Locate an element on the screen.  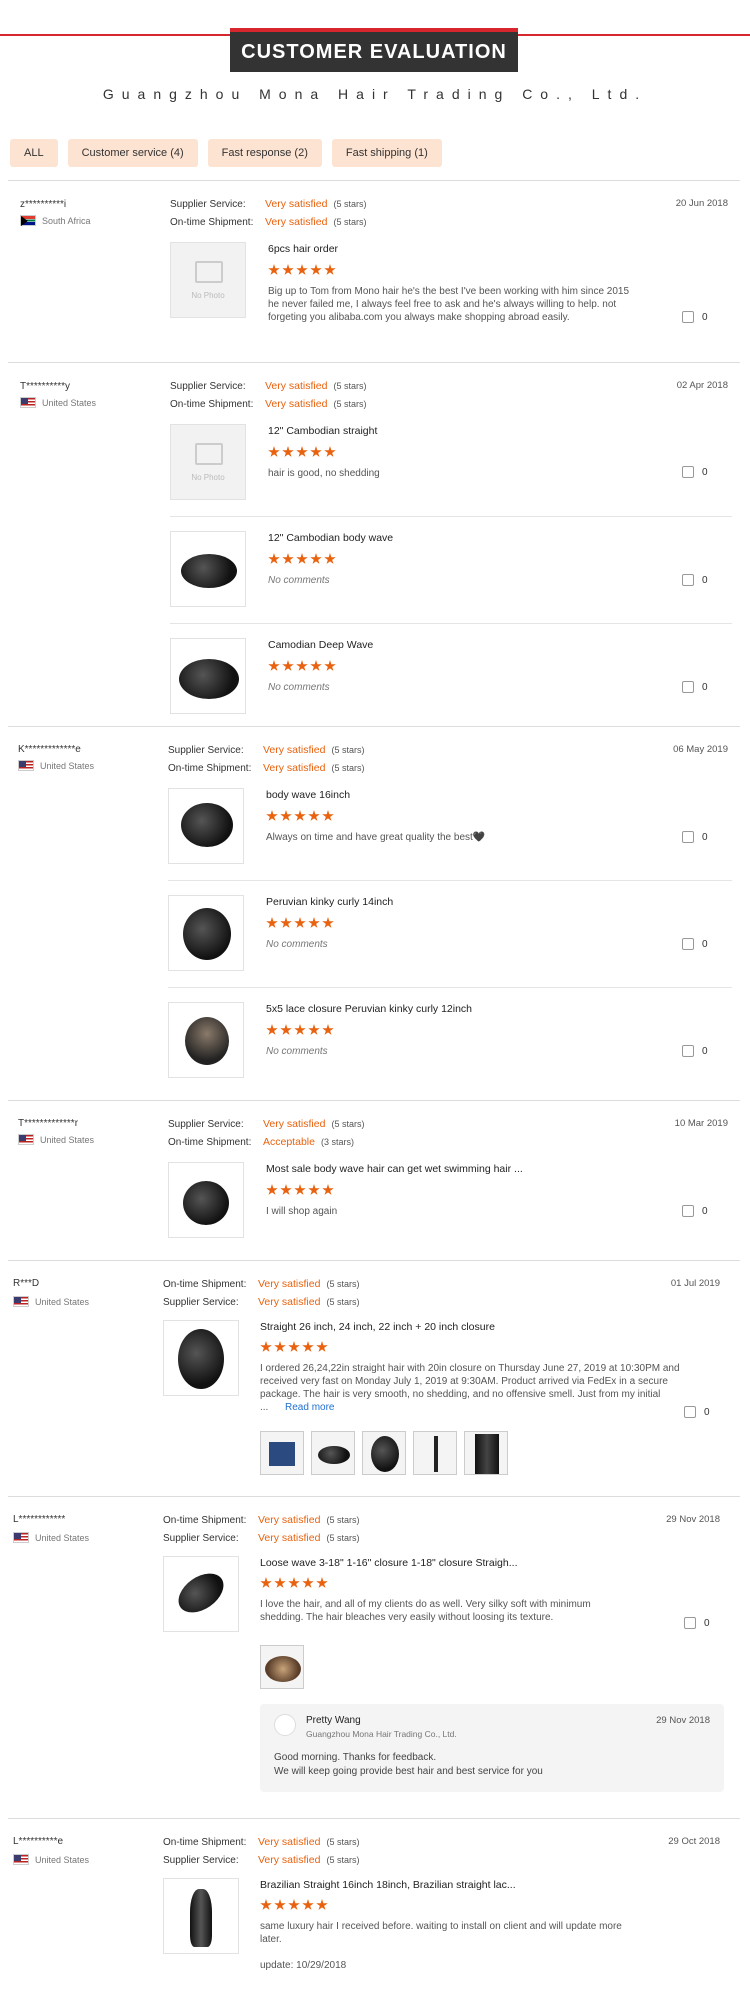
hair-product-image is located at coordinates (209, 571).